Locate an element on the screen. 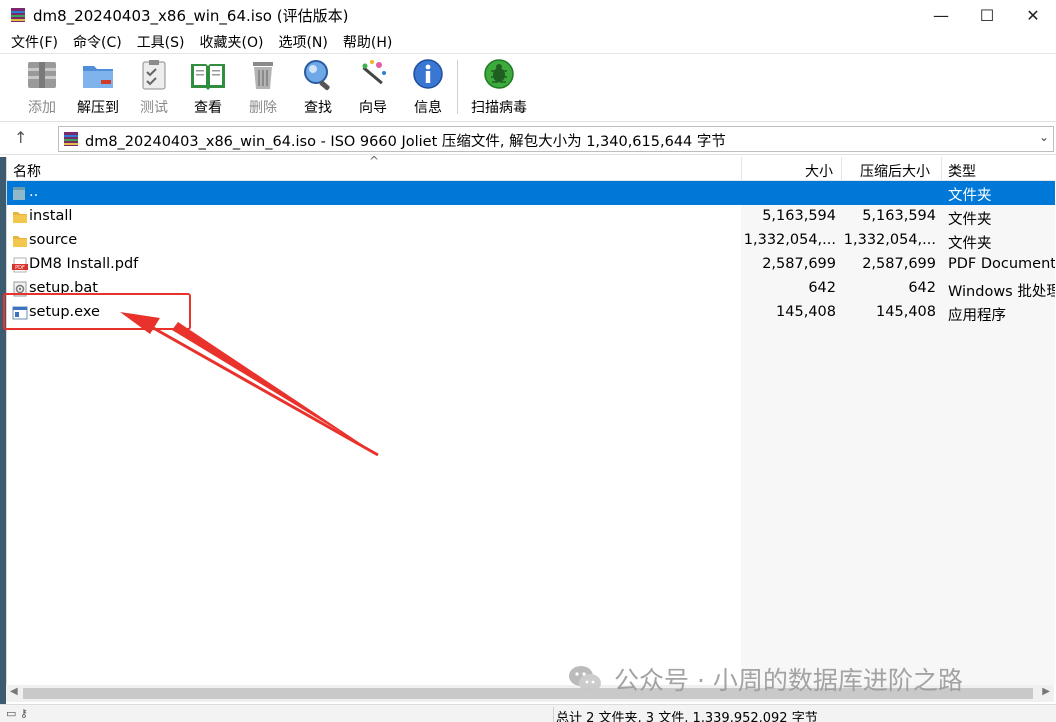 This screenshot has width=1056, height=722. file-size: 642 is located at coordinates (822, 288).